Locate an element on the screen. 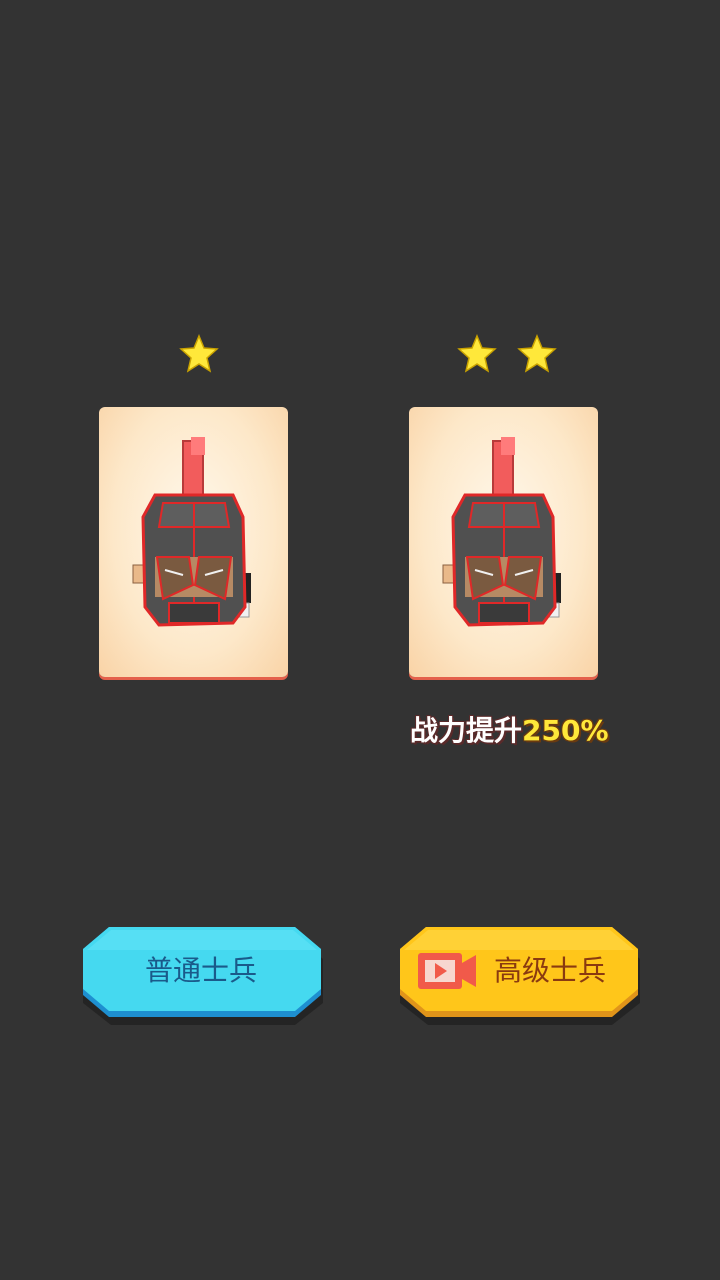 Image resolution: width=720 pixels, height=1280 pixels. normal-soldier-card is located at coordinates (193, 542).